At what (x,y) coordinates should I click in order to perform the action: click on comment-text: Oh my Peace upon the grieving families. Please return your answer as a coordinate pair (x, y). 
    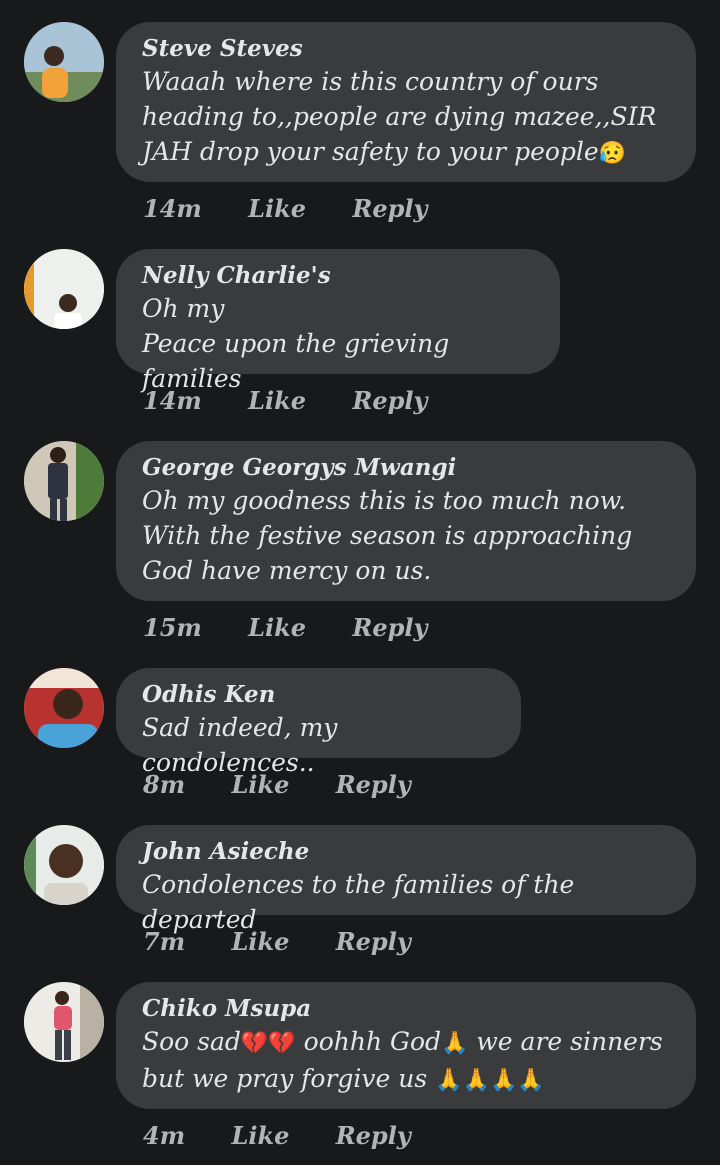
    Looking at the image, I should click on (296, 343).